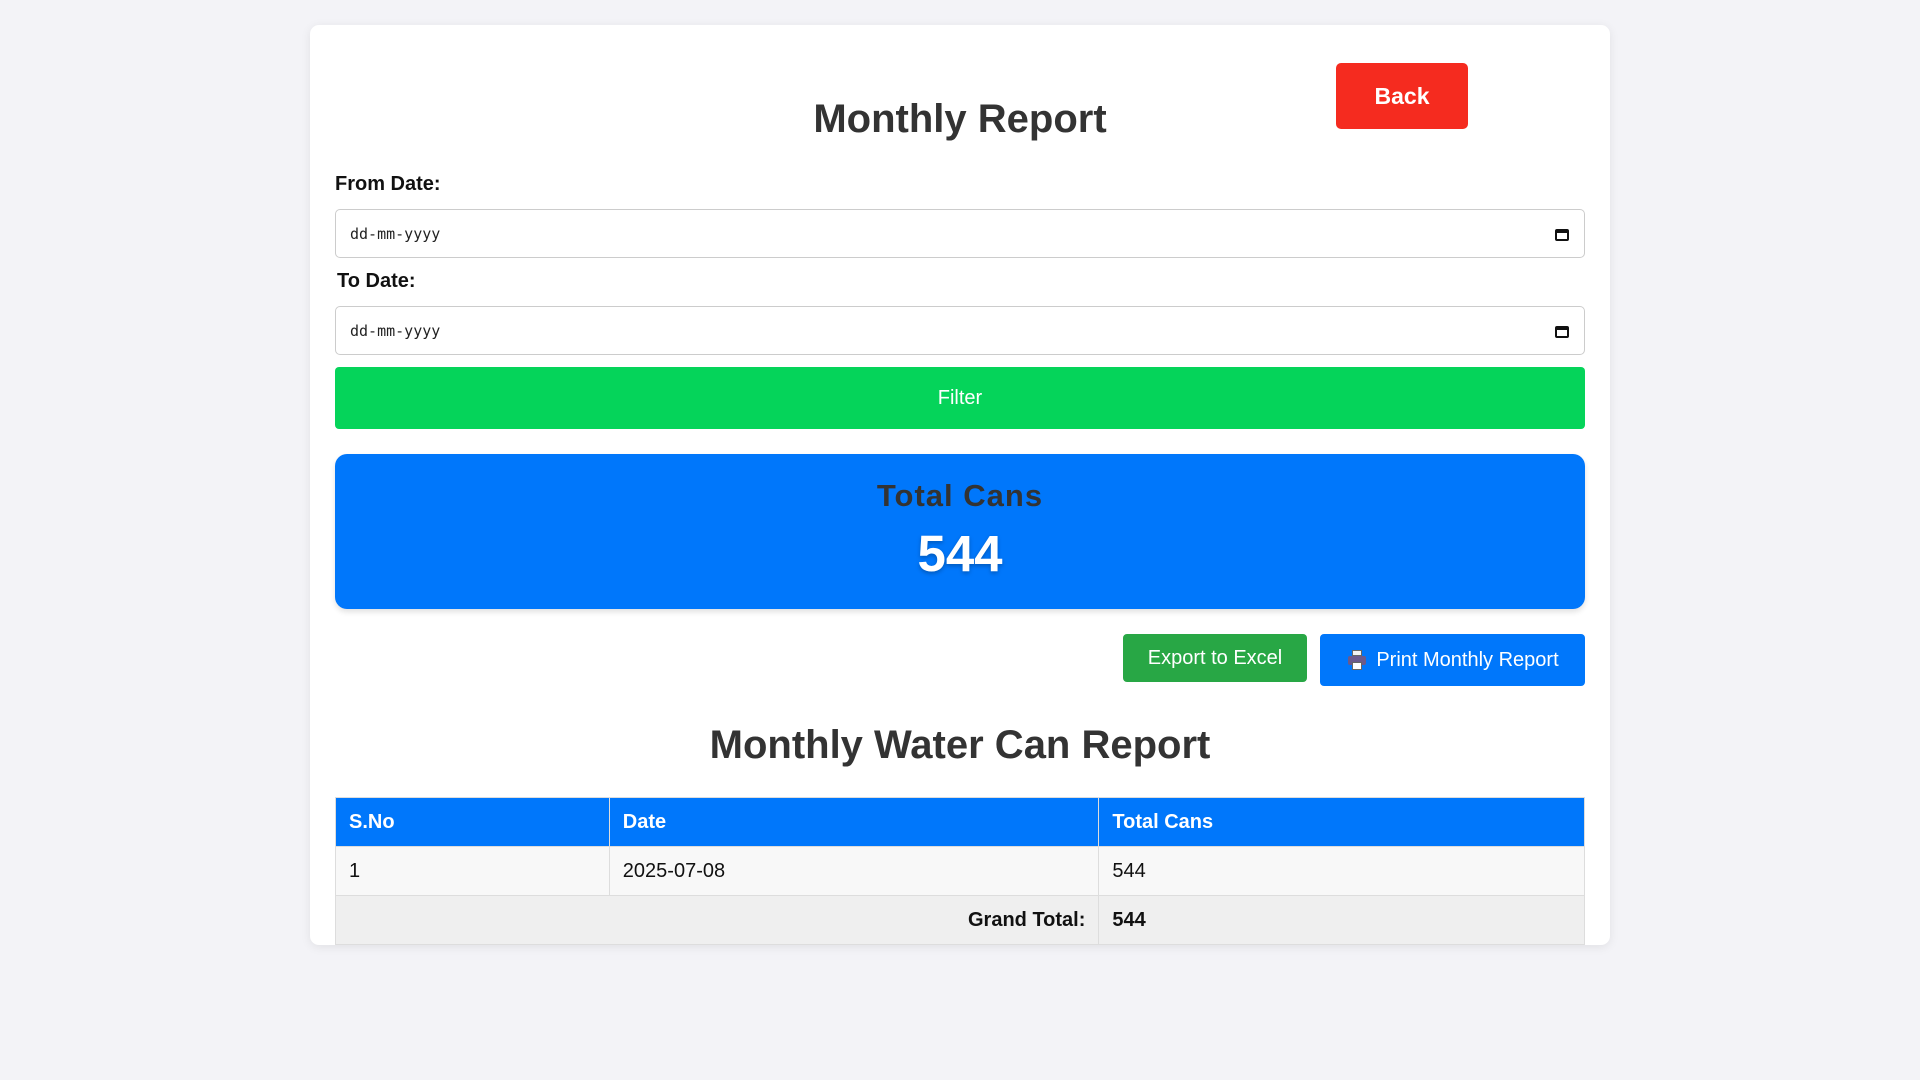 This screenshot has height=1080, width=1920. What do you see at coordinates (854, 871) in the screenshot?
I see `cell-date: 2025-07-08` at bounding box center [854, 871].